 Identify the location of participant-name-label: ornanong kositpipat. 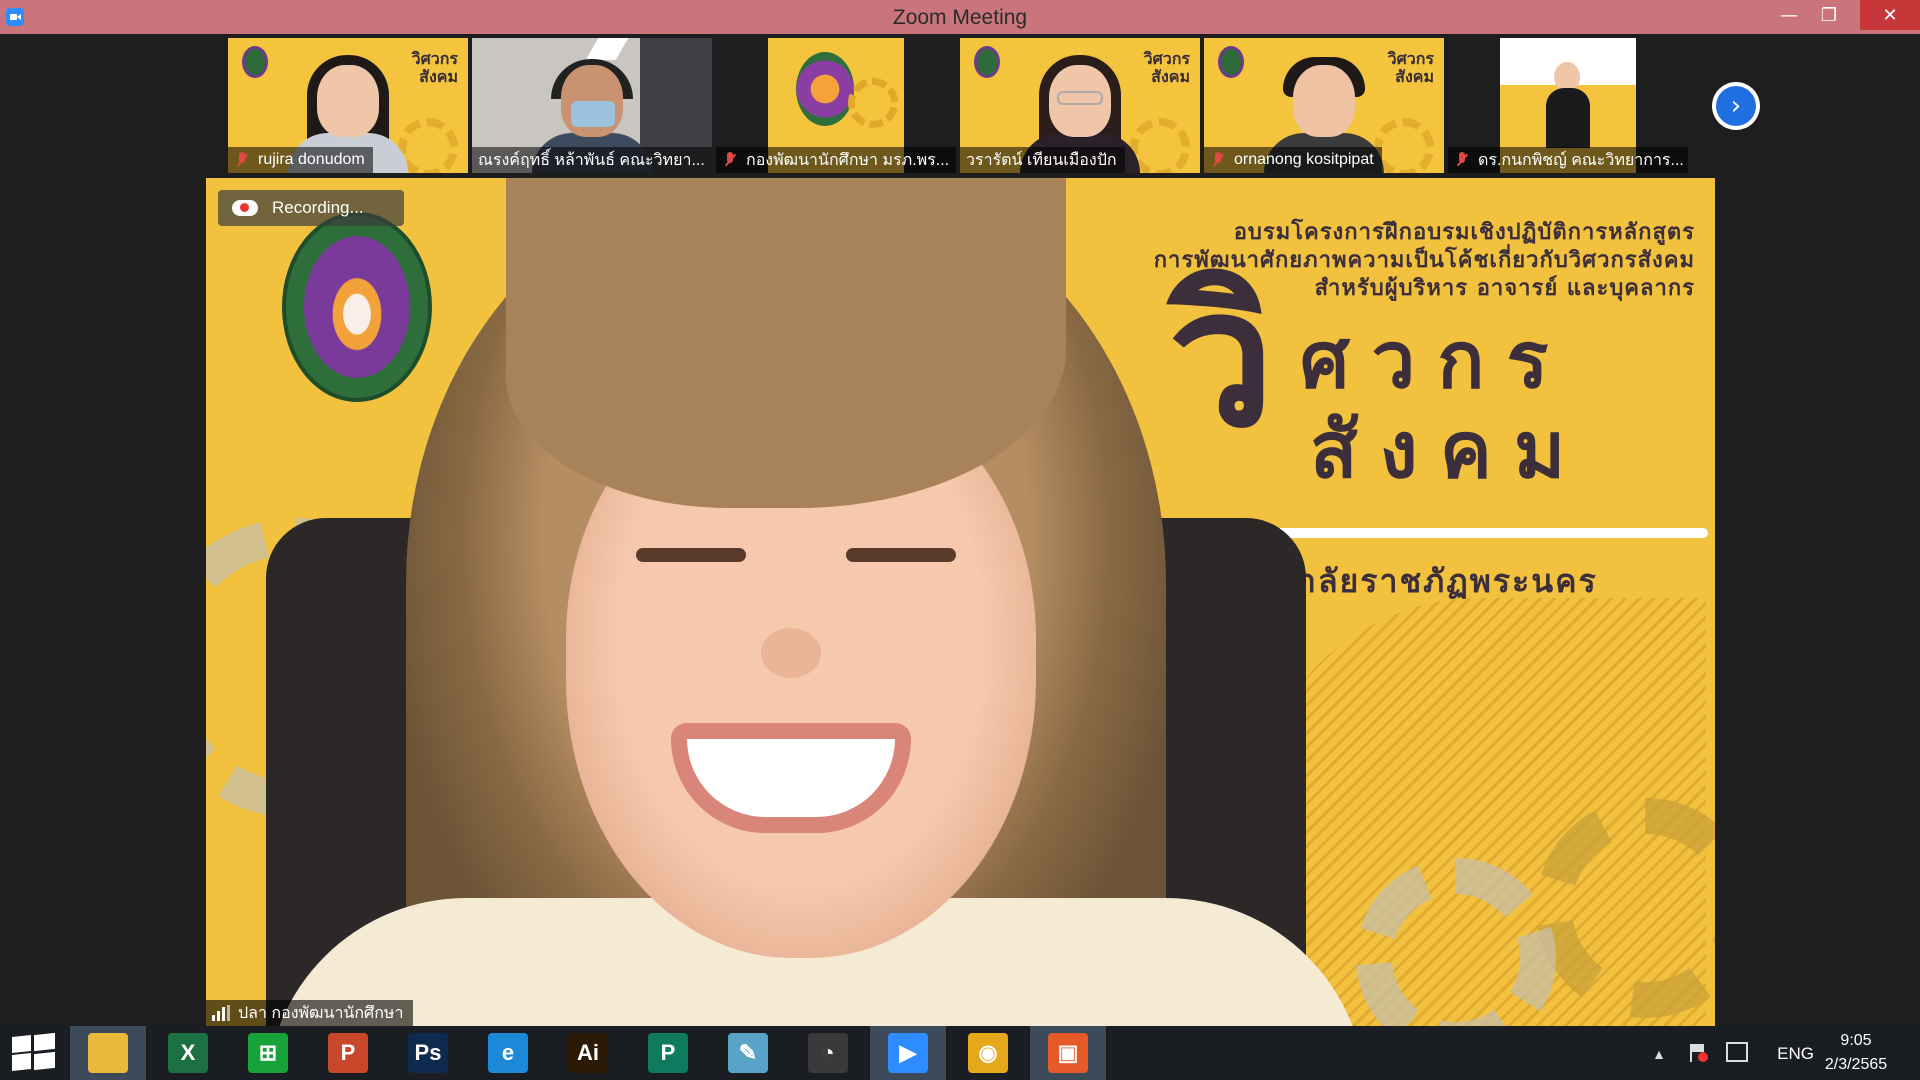
(1293, 160).